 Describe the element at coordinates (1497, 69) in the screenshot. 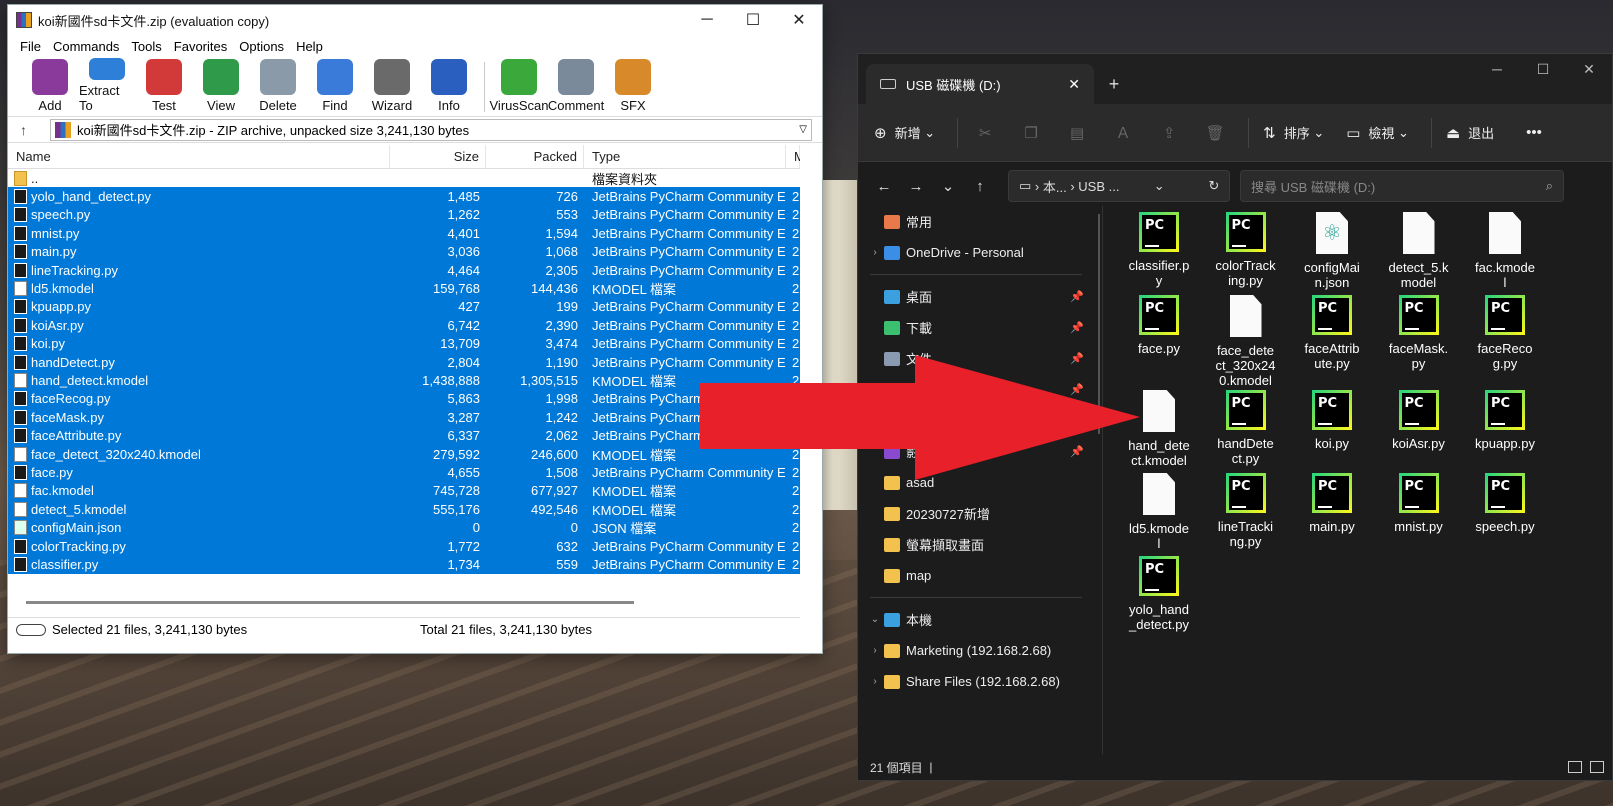

I see `explorer-minimize-button: ─` at that location.